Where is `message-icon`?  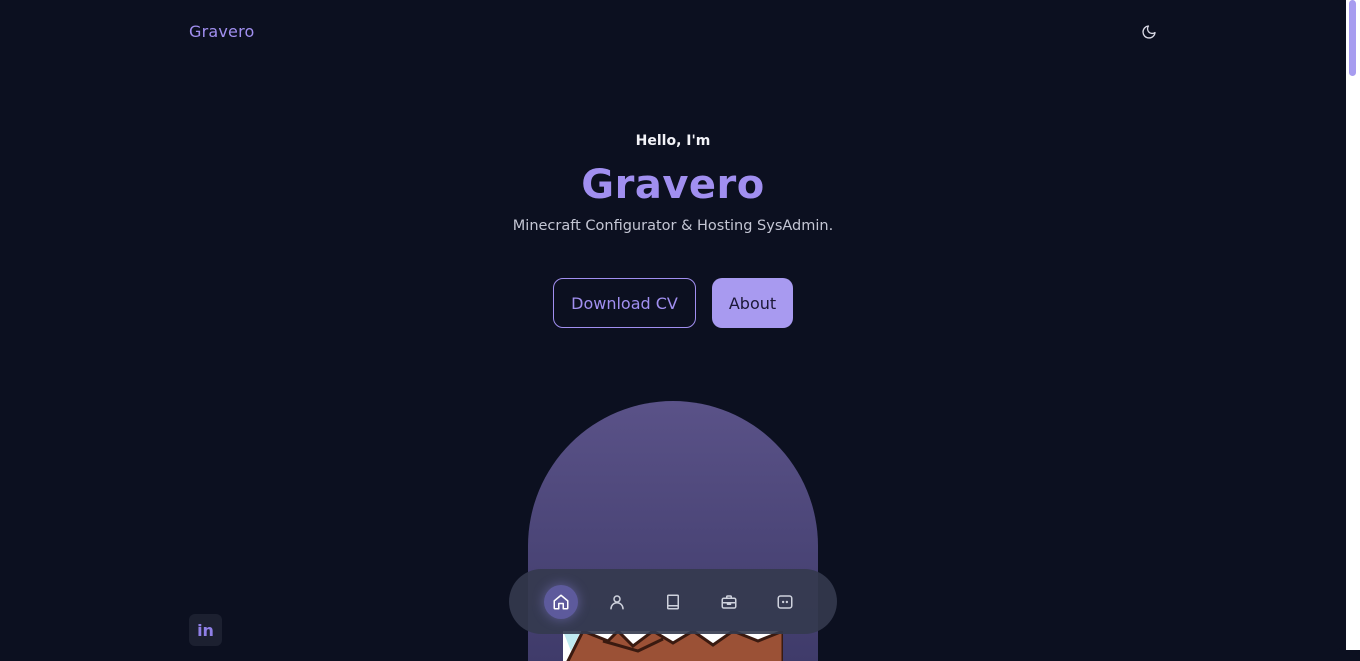 message-icon is located at coordinates (785, 601).